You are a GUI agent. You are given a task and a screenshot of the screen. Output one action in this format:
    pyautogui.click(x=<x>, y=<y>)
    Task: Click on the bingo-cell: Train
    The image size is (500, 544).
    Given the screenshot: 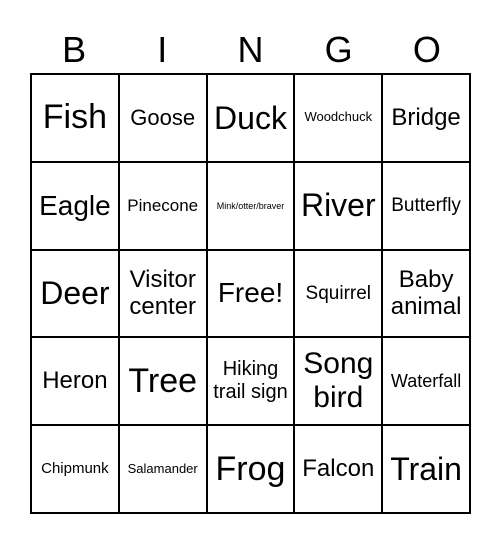 What is the action you would take?
    pyautogui.click(x=426, y=469)
    